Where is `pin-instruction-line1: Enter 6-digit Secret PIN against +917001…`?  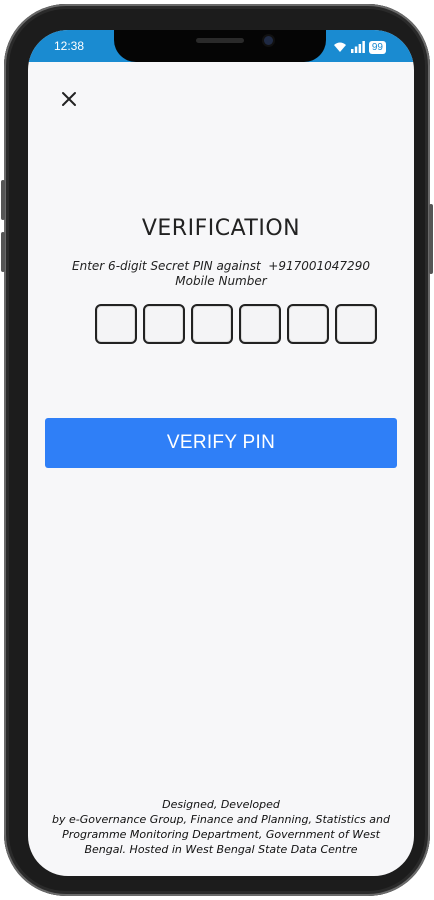 pin-instruction-line1: Enter 6-digit Secret PIN against +917001… is located at coordinates (221, 266).